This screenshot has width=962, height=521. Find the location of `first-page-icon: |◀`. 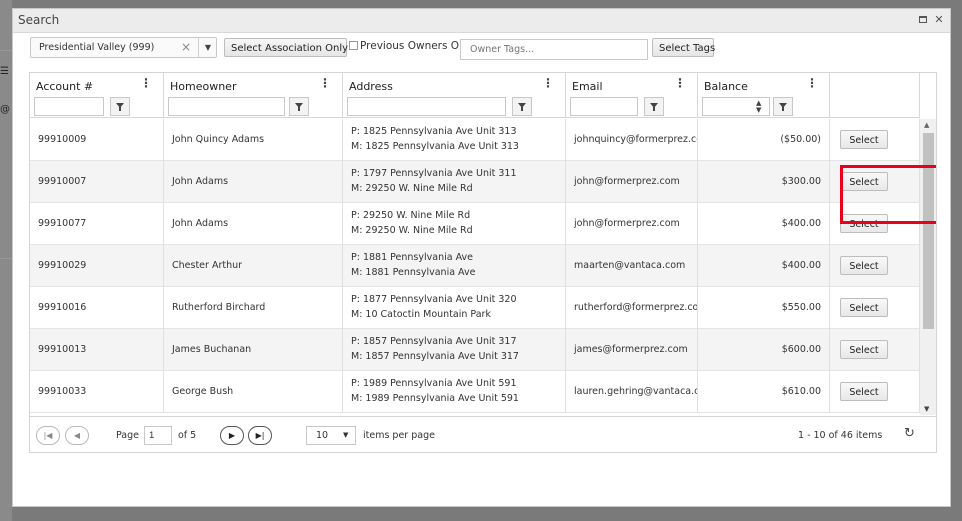

first-page-icon: |◀ is located at coordinates (48, 435).